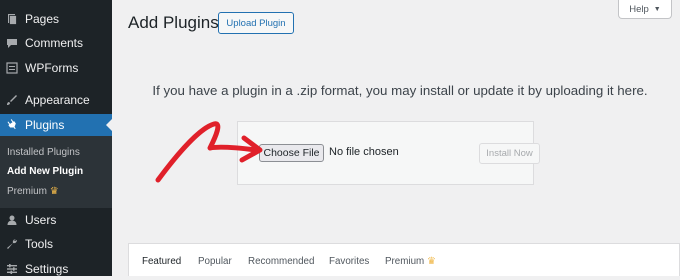  Describe the element at coordinates (657, 9) in the screenshot. I see `caret-down-icon: ▼` at that location.